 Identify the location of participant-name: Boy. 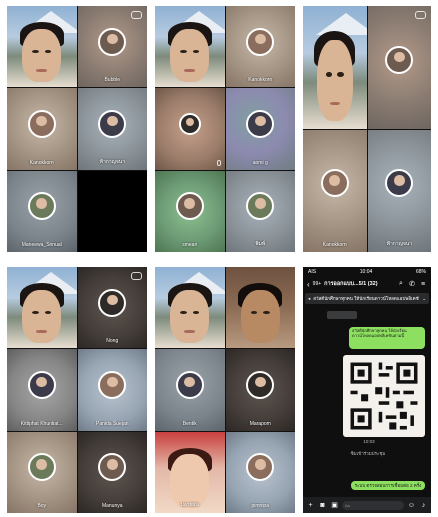
(42, 506).